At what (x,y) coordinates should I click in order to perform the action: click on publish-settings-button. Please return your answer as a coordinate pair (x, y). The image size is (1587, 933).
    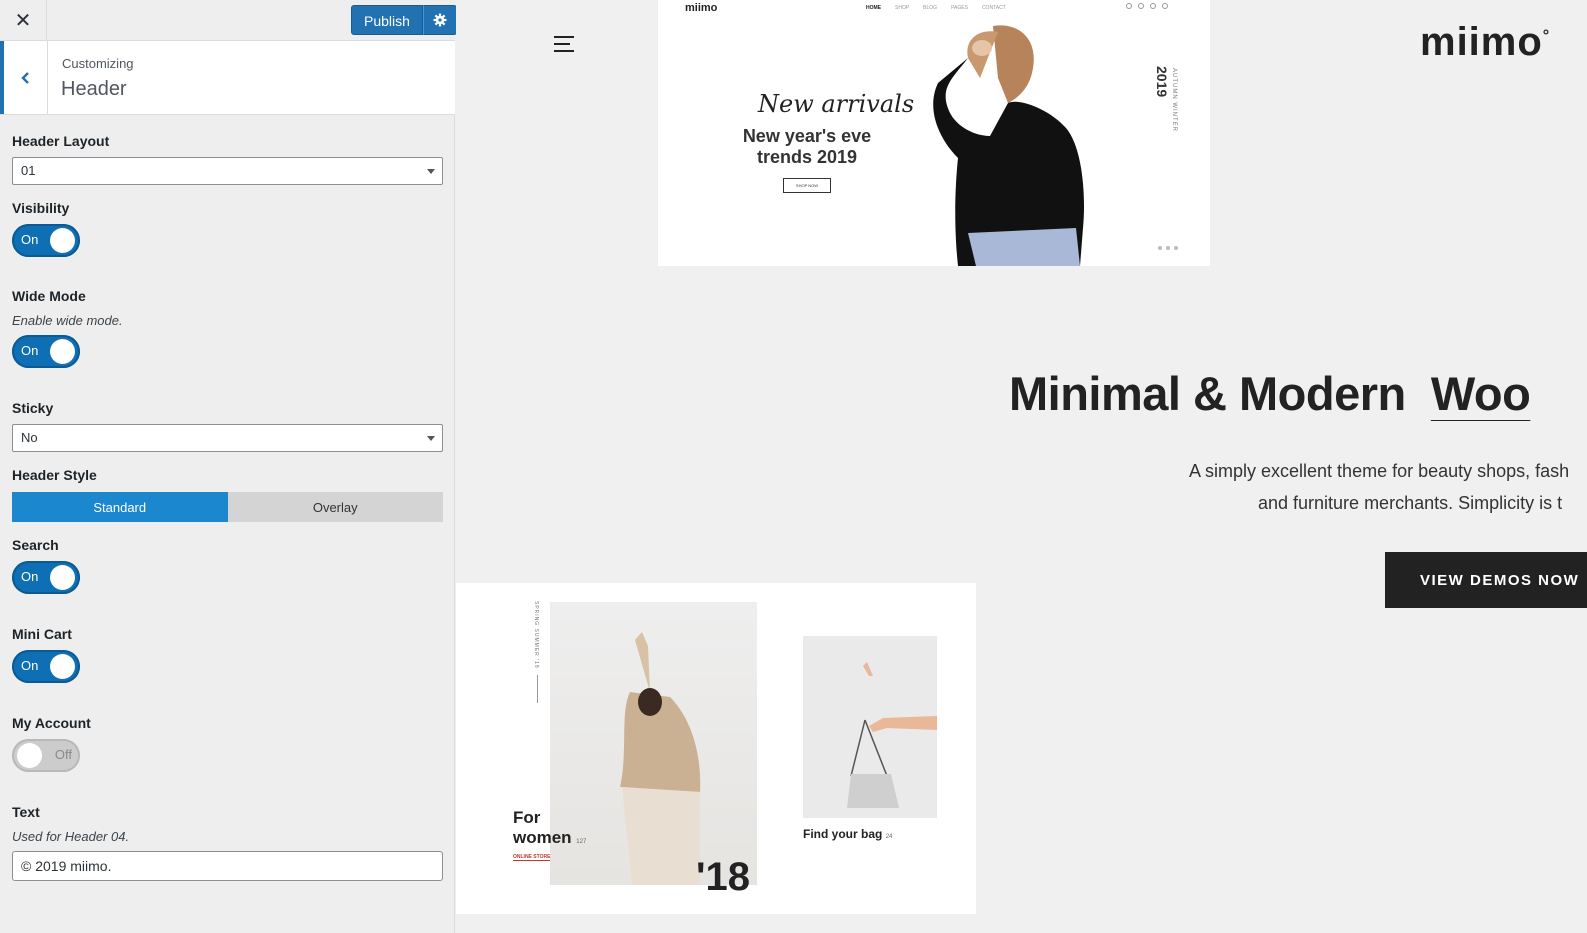
    Looking at the image, I should click on (439, 20).